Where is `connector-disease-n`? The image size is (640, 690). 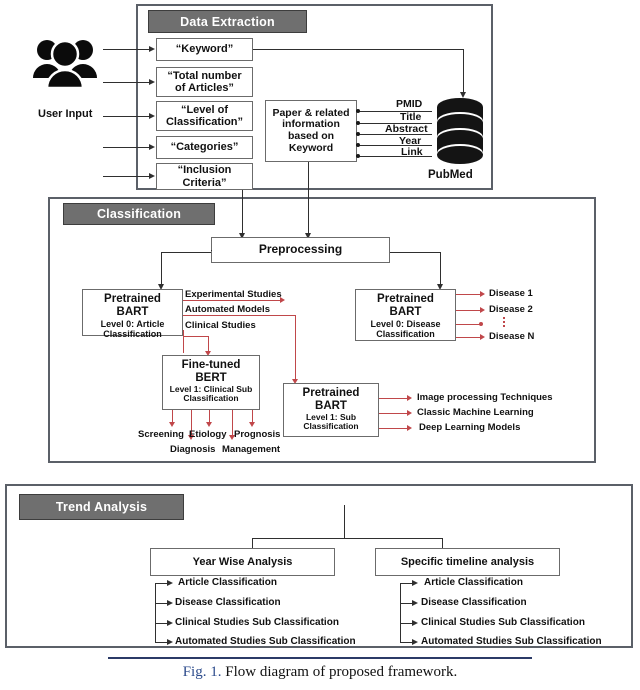 connector-disease-n is located at coordinates (468, 337).